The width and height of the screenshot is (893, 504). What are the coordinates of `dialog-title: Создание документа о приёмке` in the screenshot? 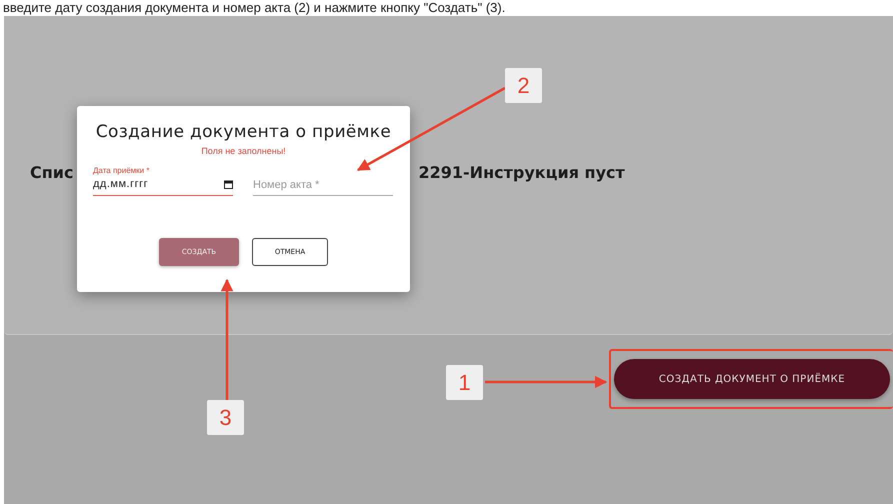 It's located at (243, 132).